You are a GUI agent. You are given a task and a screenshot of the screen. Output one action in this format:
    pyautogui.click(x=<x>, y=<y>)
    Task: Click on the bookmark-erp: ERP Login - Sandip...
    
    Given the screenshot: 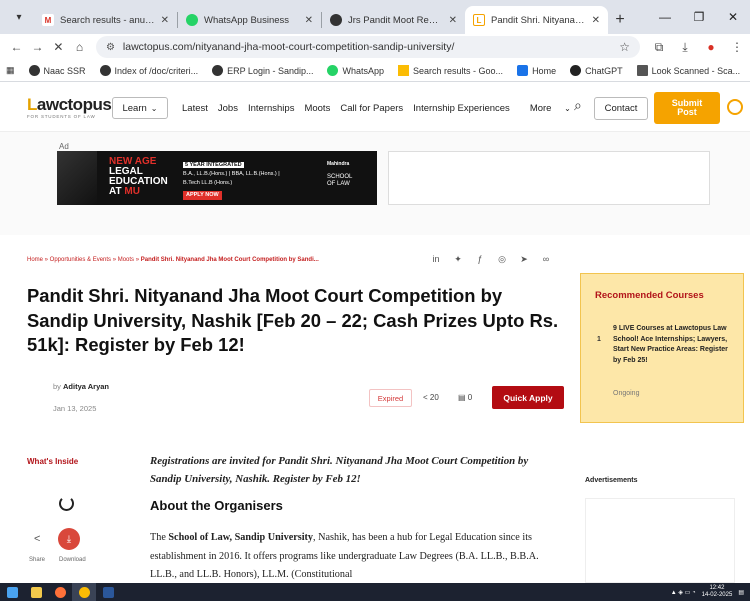 What is the action you would take?
    pyautogui.click(x=262, y=70)
    